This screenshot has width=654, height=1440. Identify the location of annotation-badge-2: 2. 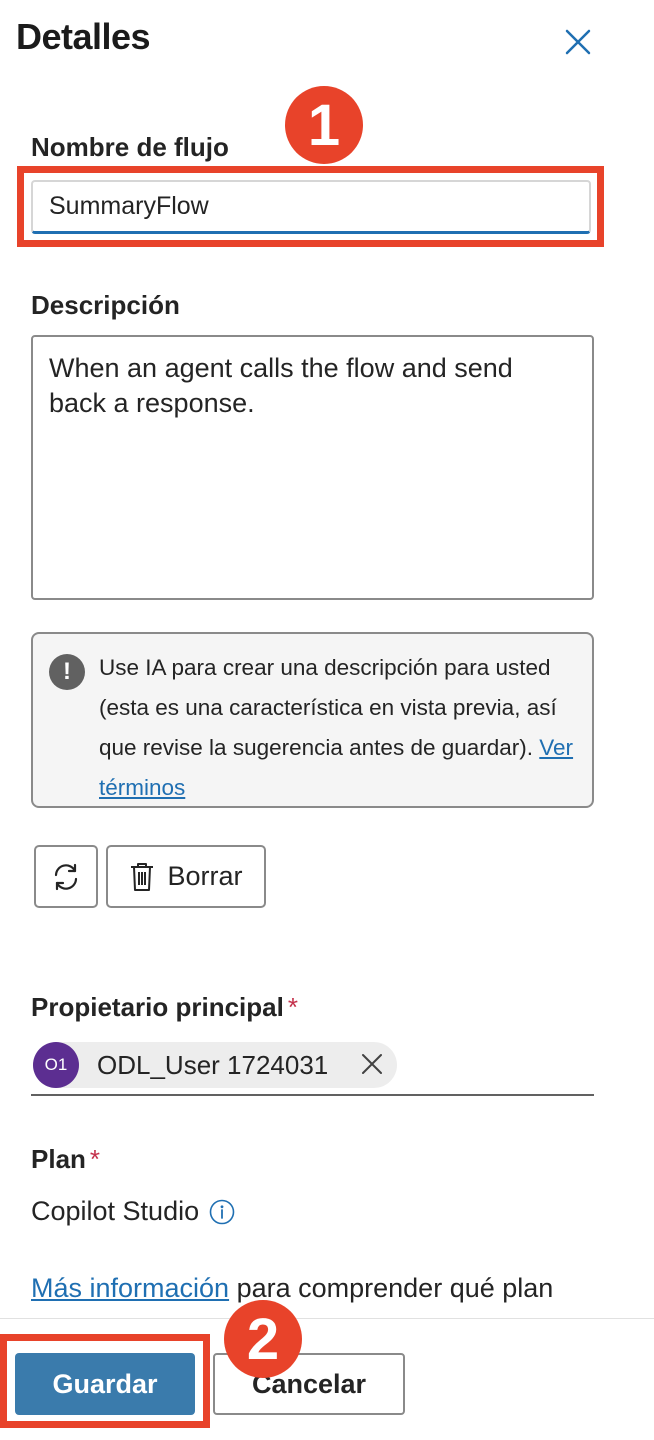
(263, 1339).